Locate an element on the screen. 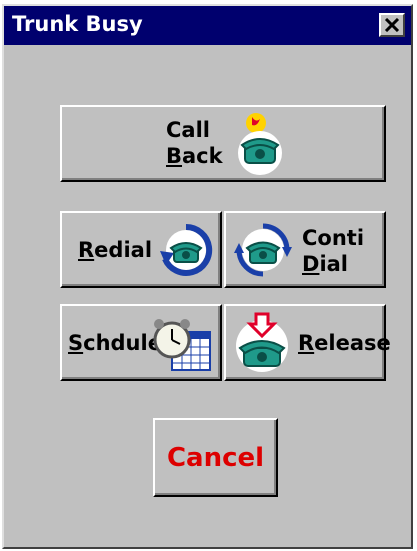 The width and height of the screenshot is (417, 551). phone-hangup-arrow-icon is located at coordinates (262, 342).